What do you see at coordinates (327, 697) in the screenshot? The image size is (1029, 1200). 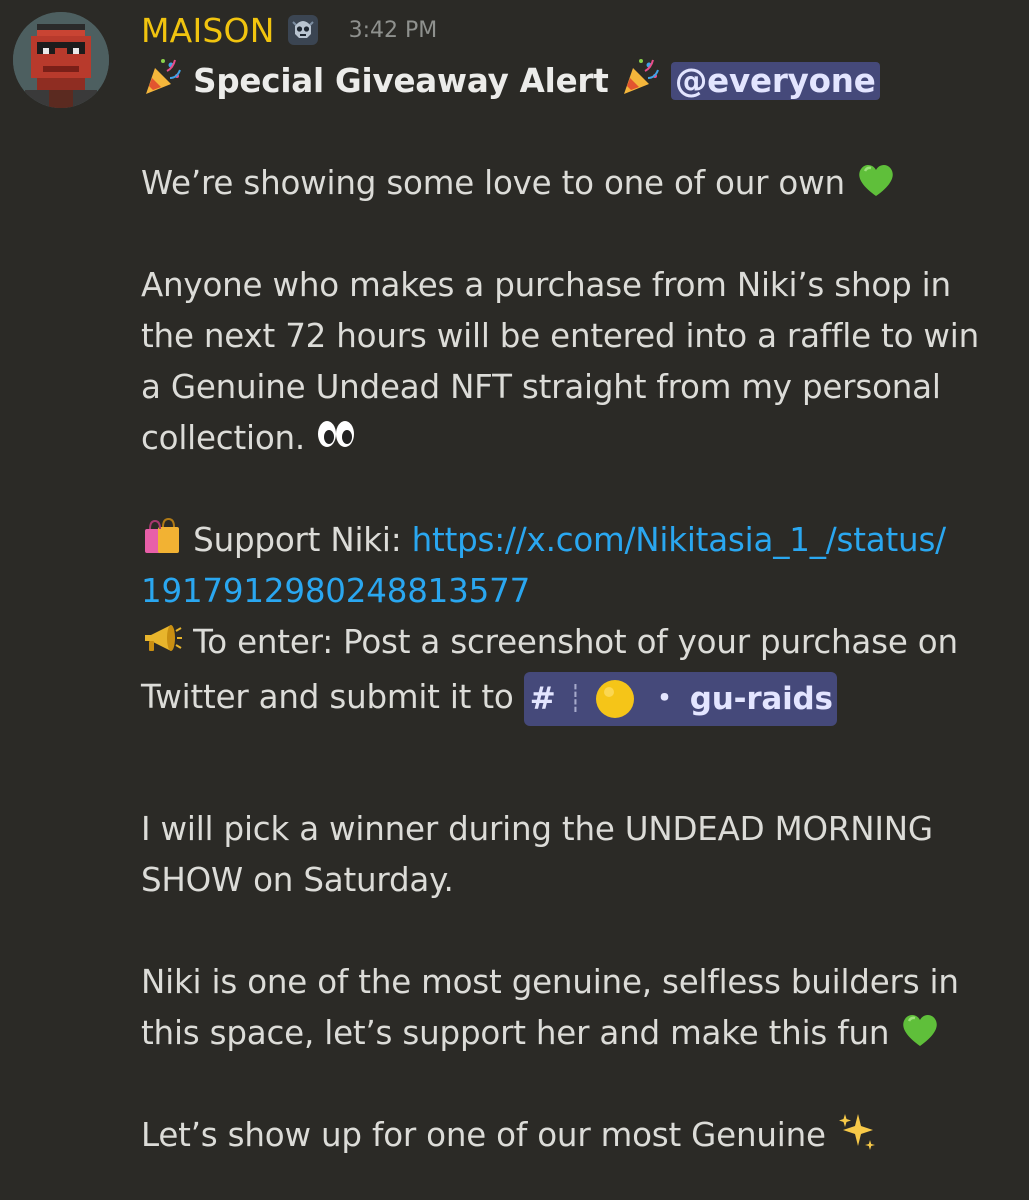 I see `enter-line-2-text: Twitter and submit it to` at bounding box center [327, 697].